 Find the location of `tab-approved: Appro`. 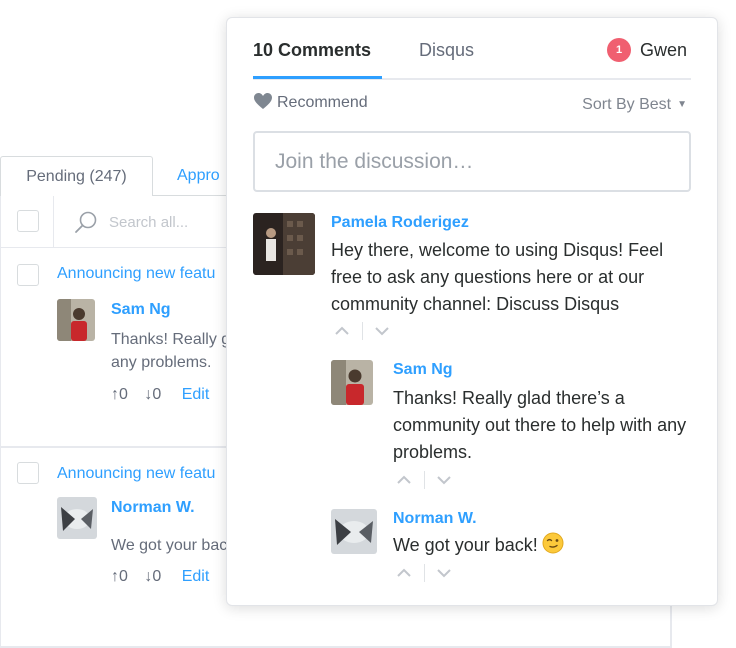

tab-approved: Appro is located at coordinates (198, 176).